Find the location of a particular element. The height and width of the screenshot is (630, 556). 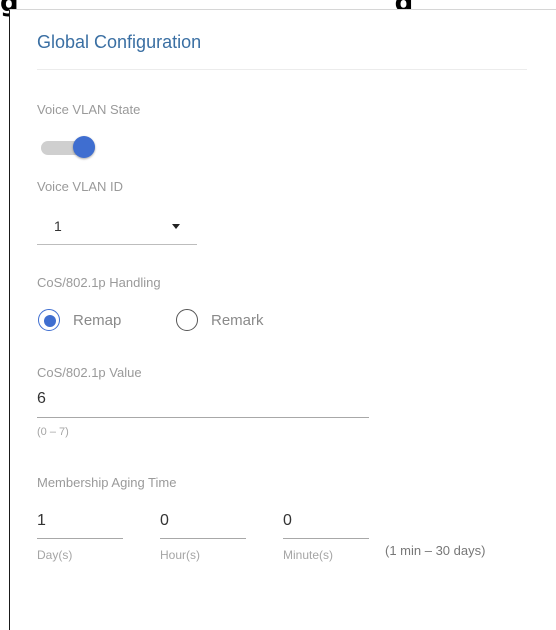

cos-value-hint: (0 – 7) is located at coordinates (53, 432).